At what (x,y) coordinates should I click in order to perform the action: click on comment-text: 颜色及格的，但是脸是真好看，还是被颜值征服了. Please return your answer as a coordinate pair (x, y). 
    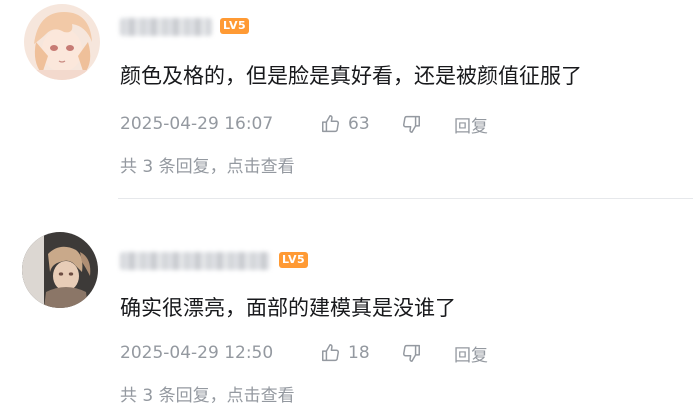
    Looking at the image, I should click on (351, 76).